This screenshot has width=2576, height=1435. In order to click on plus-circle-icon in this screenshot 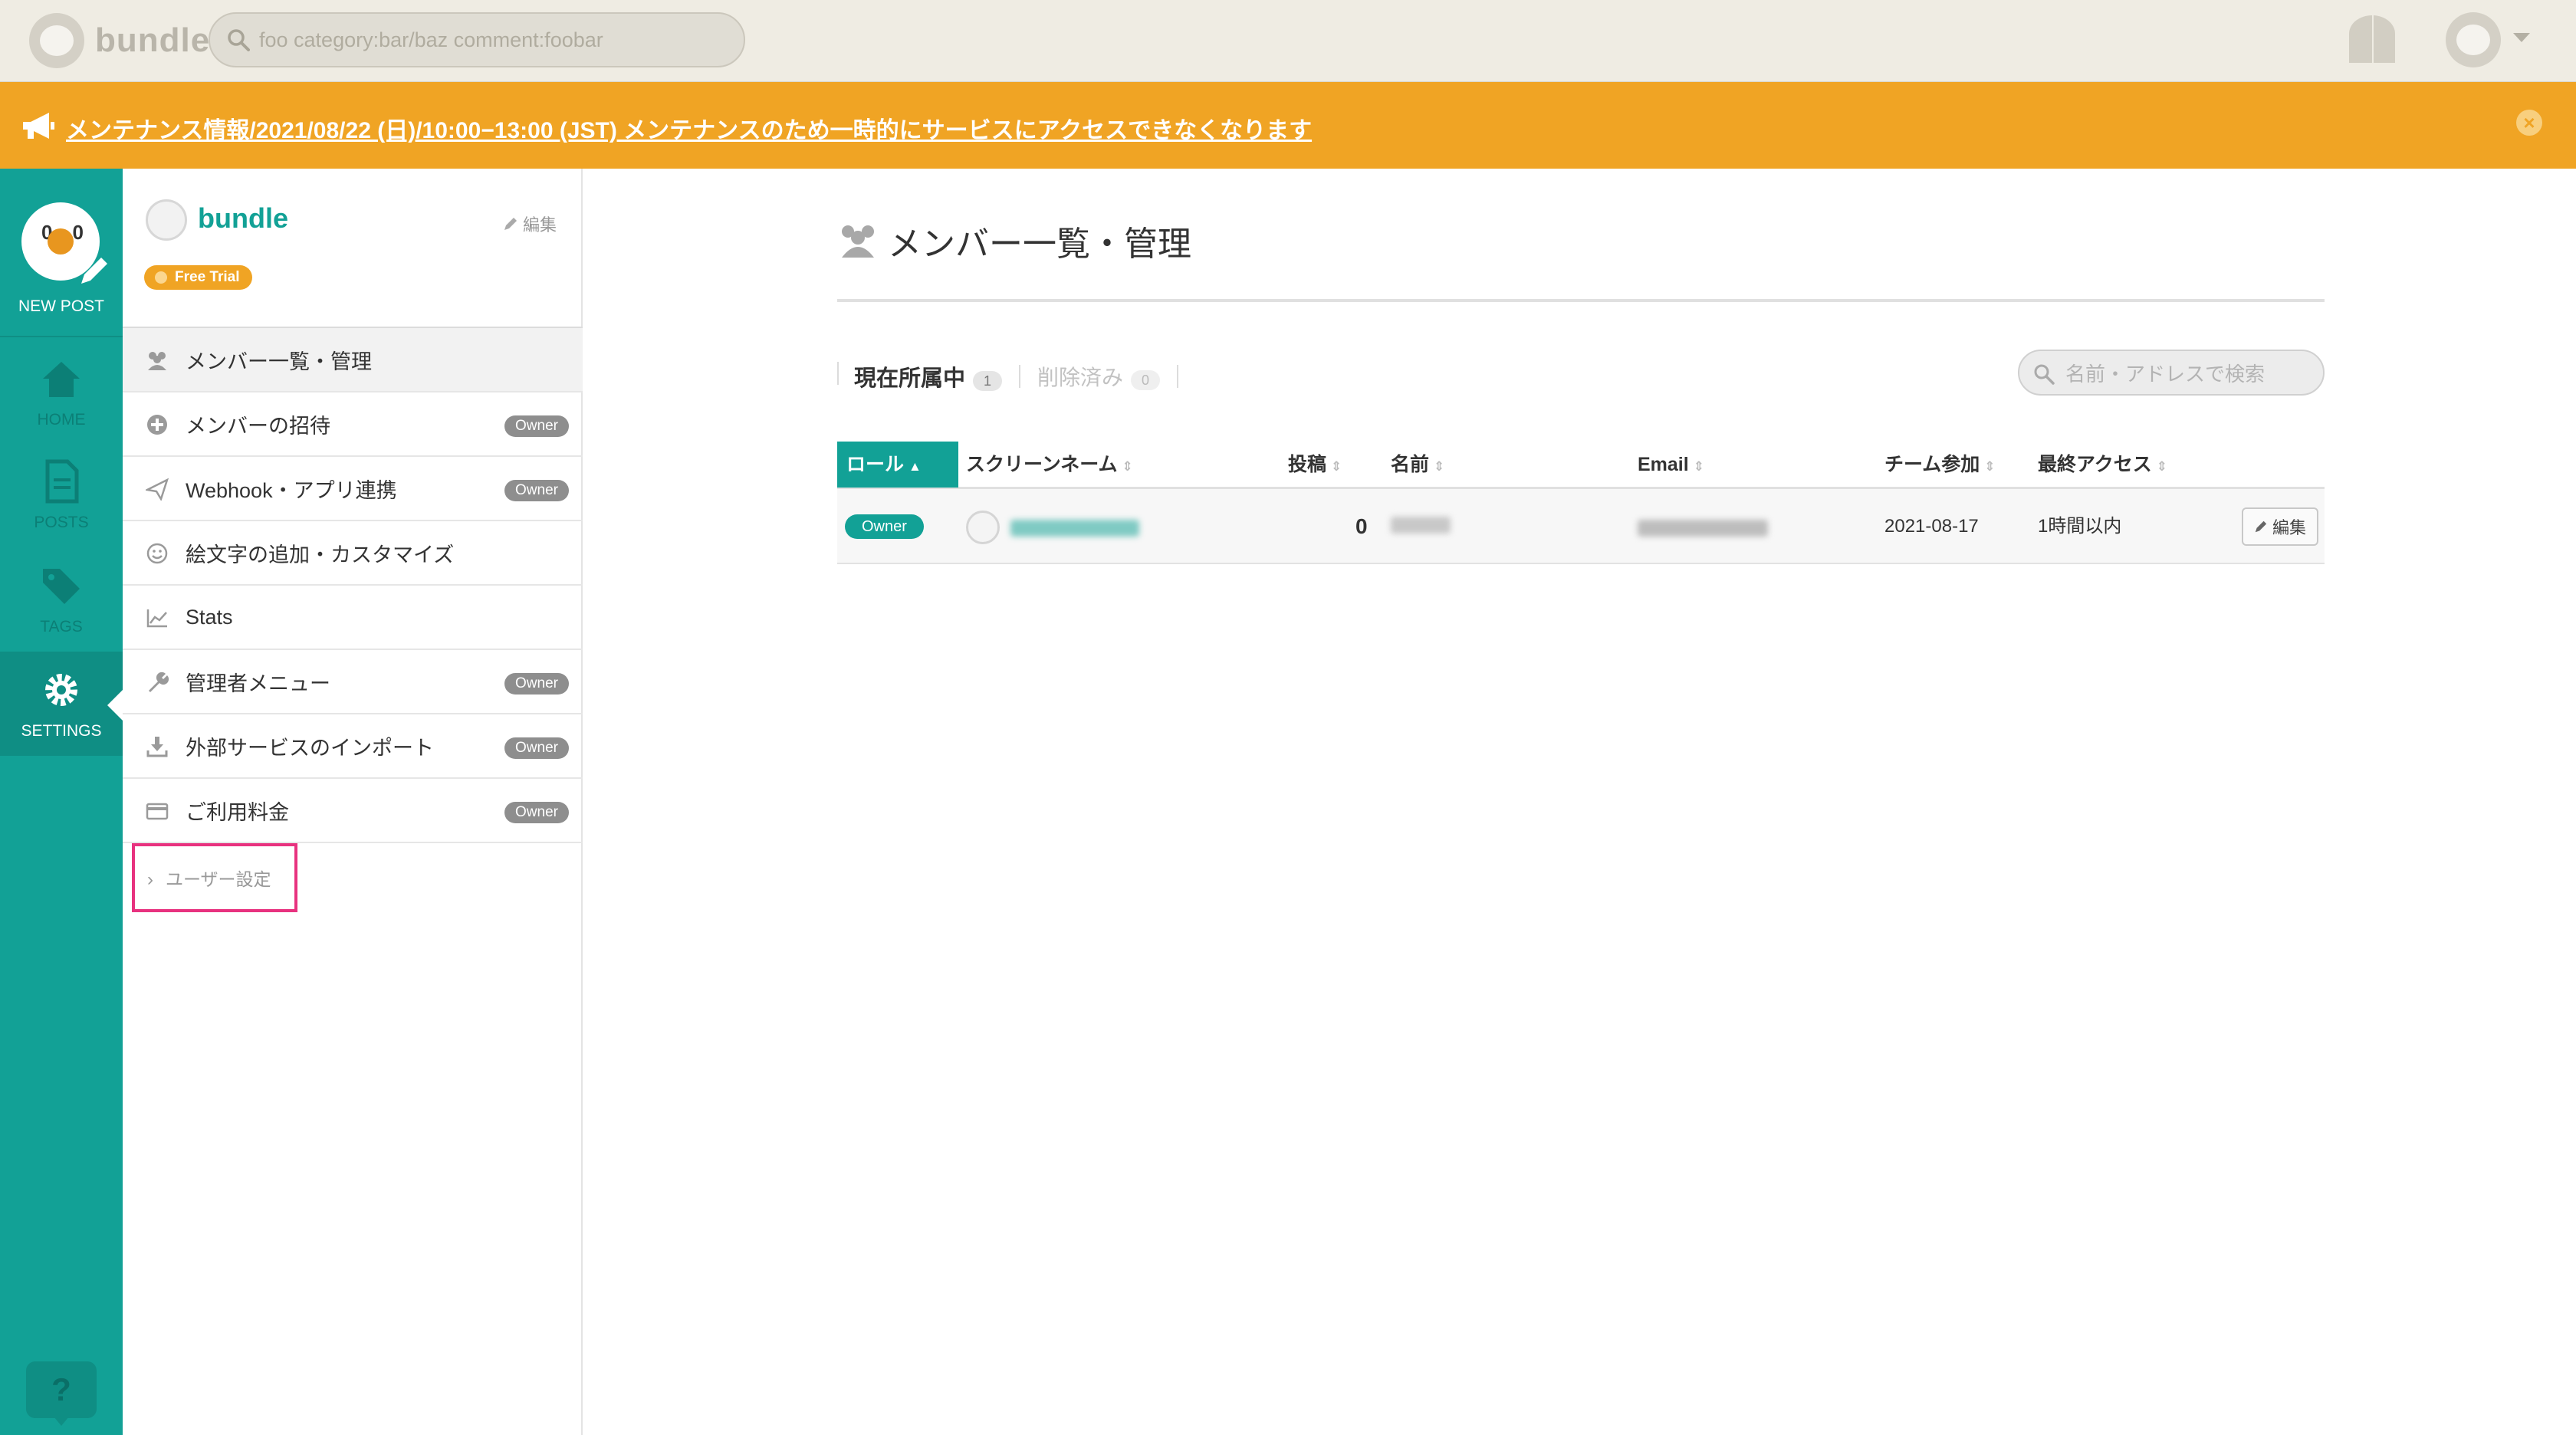, I will do `click(157, 425)`.